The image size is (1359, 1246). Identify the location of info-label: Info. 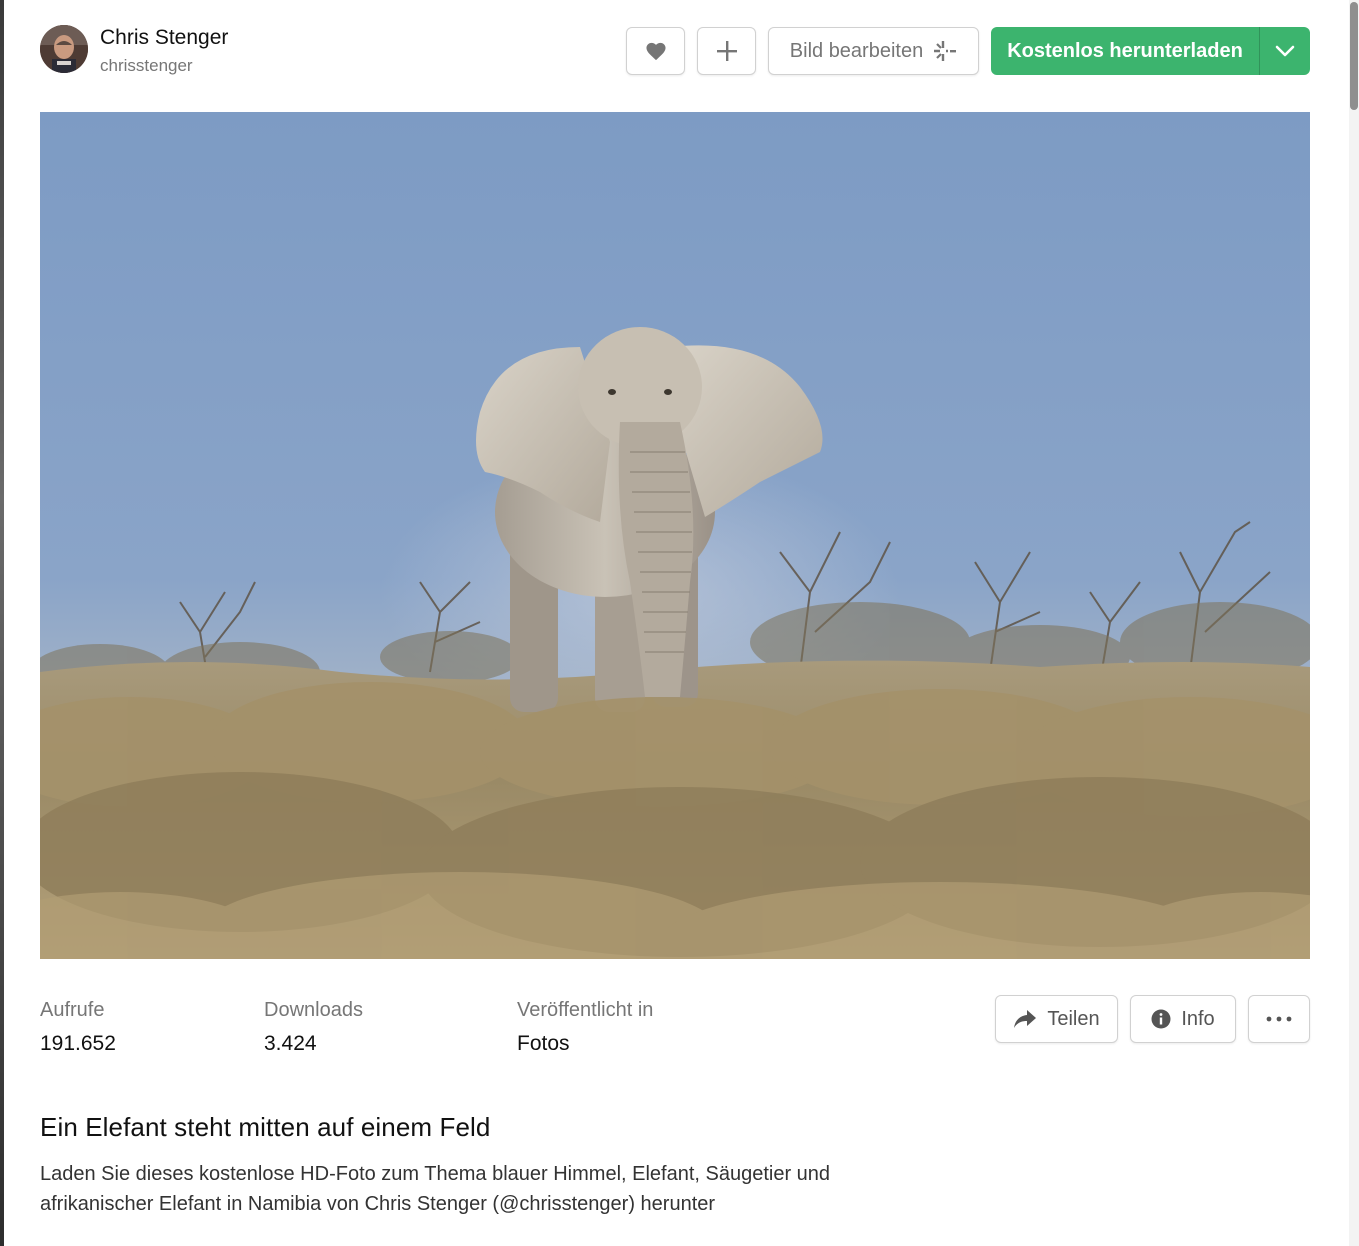
(1198, 1018).